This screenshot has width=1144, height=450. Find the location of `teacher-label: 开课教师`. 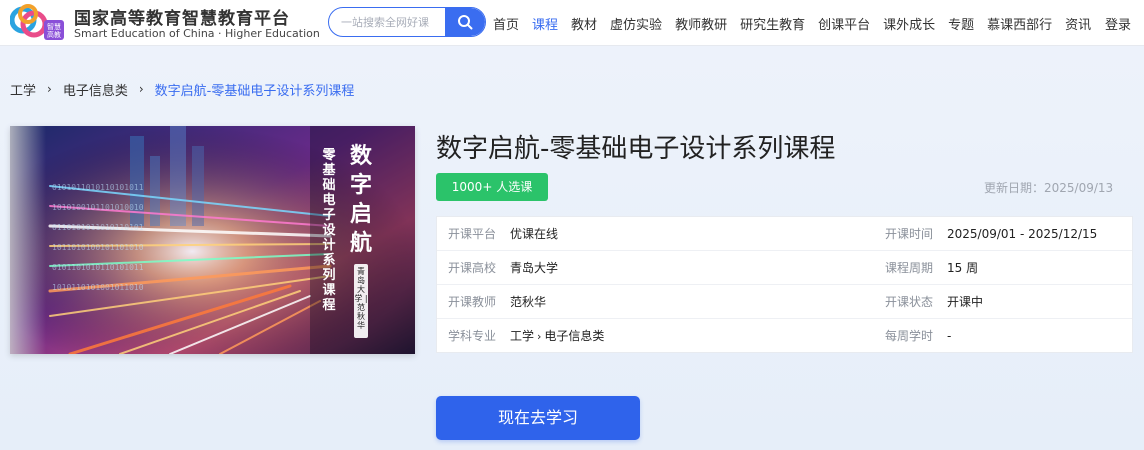

teacher-label: 开课教师 is located at coordinates (472, 302).